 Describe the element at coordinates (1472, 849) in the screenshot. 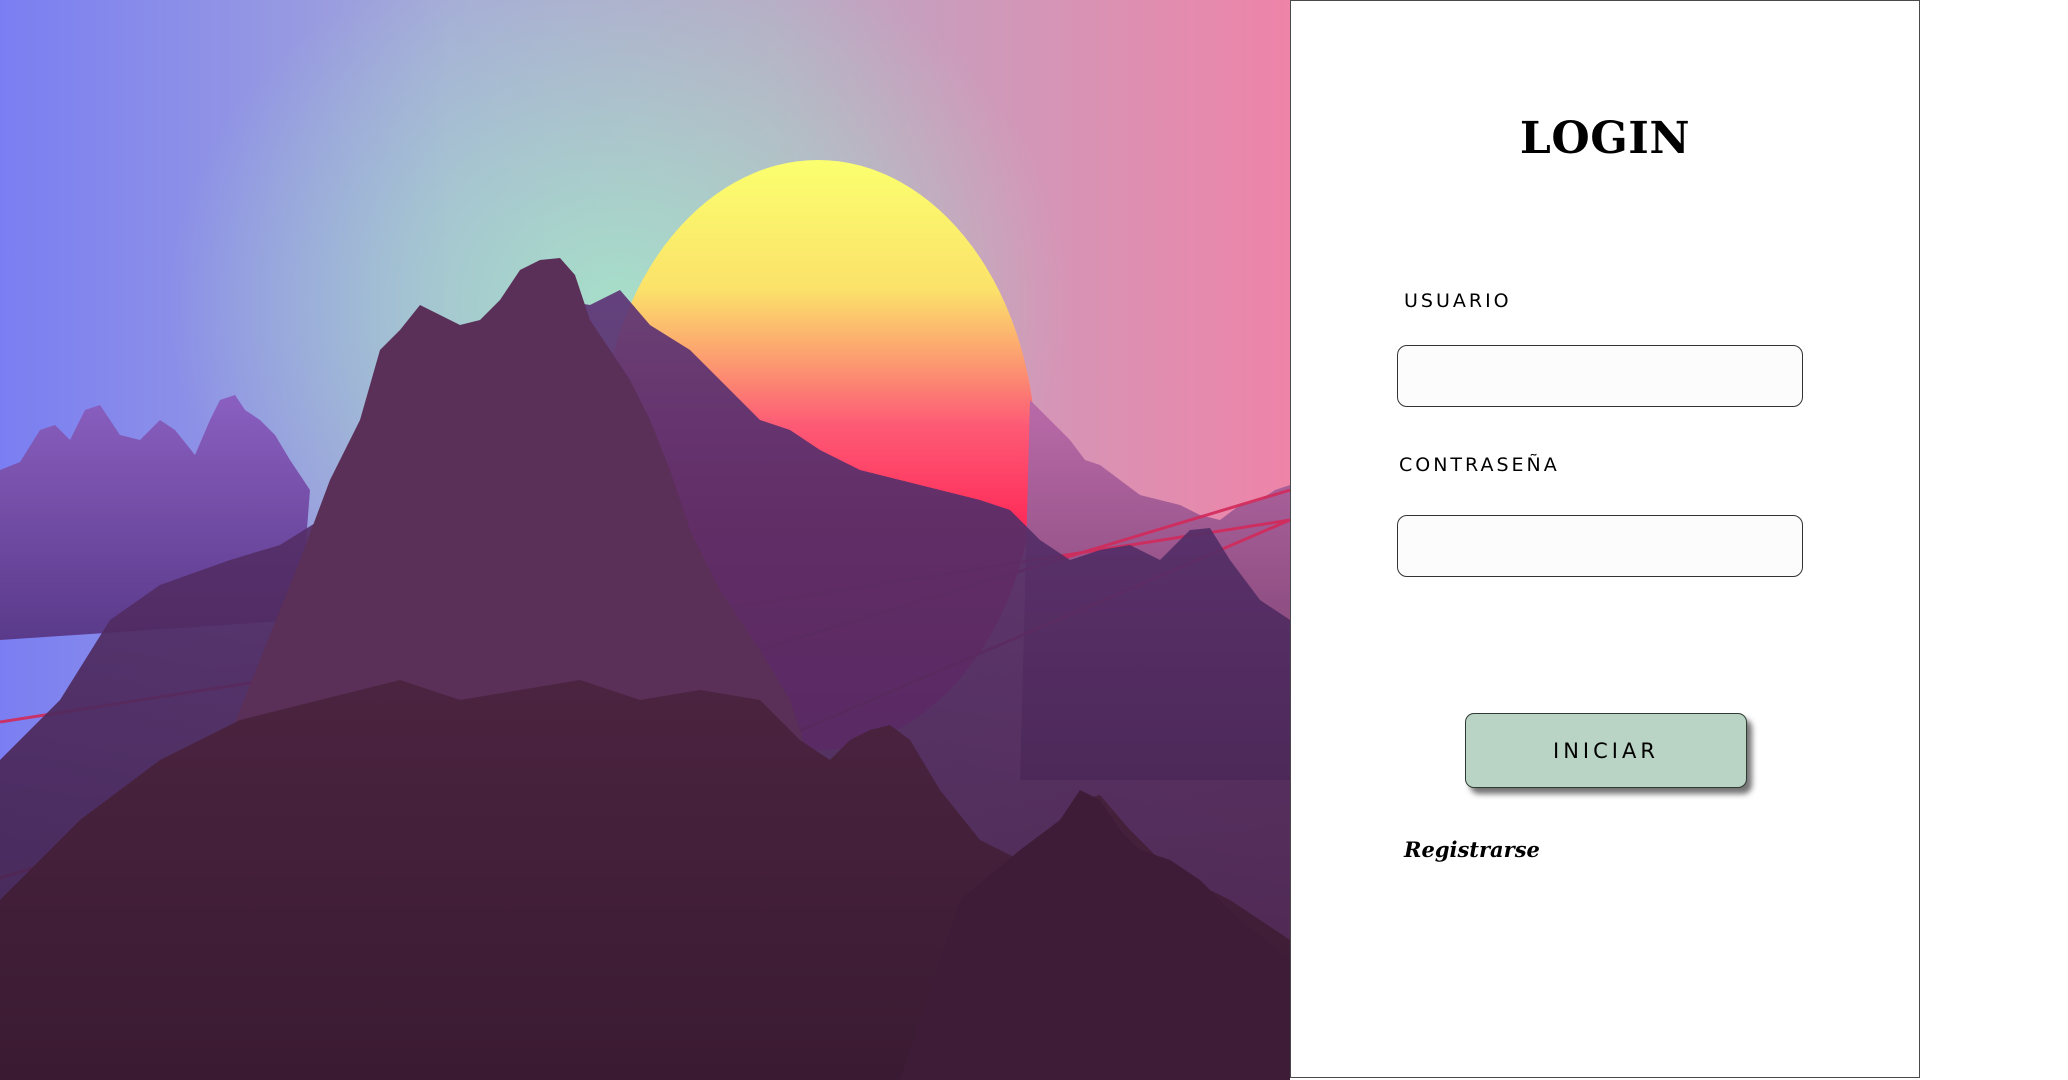

I see `register-link: Registrarse` at that location.